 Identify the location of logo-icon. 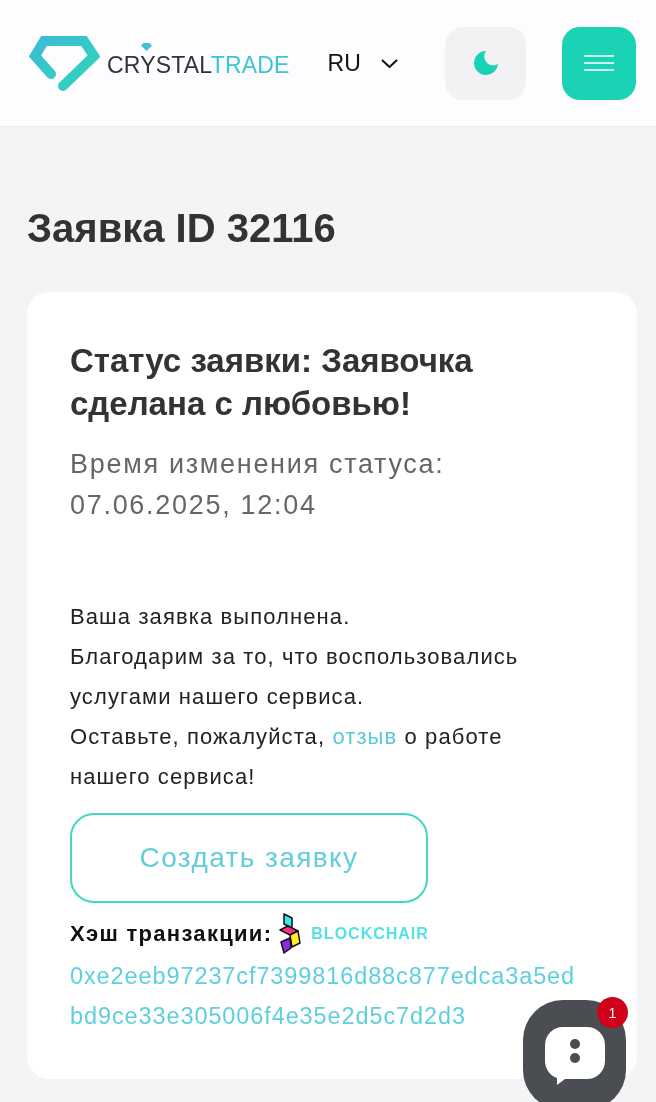
(64, 63).